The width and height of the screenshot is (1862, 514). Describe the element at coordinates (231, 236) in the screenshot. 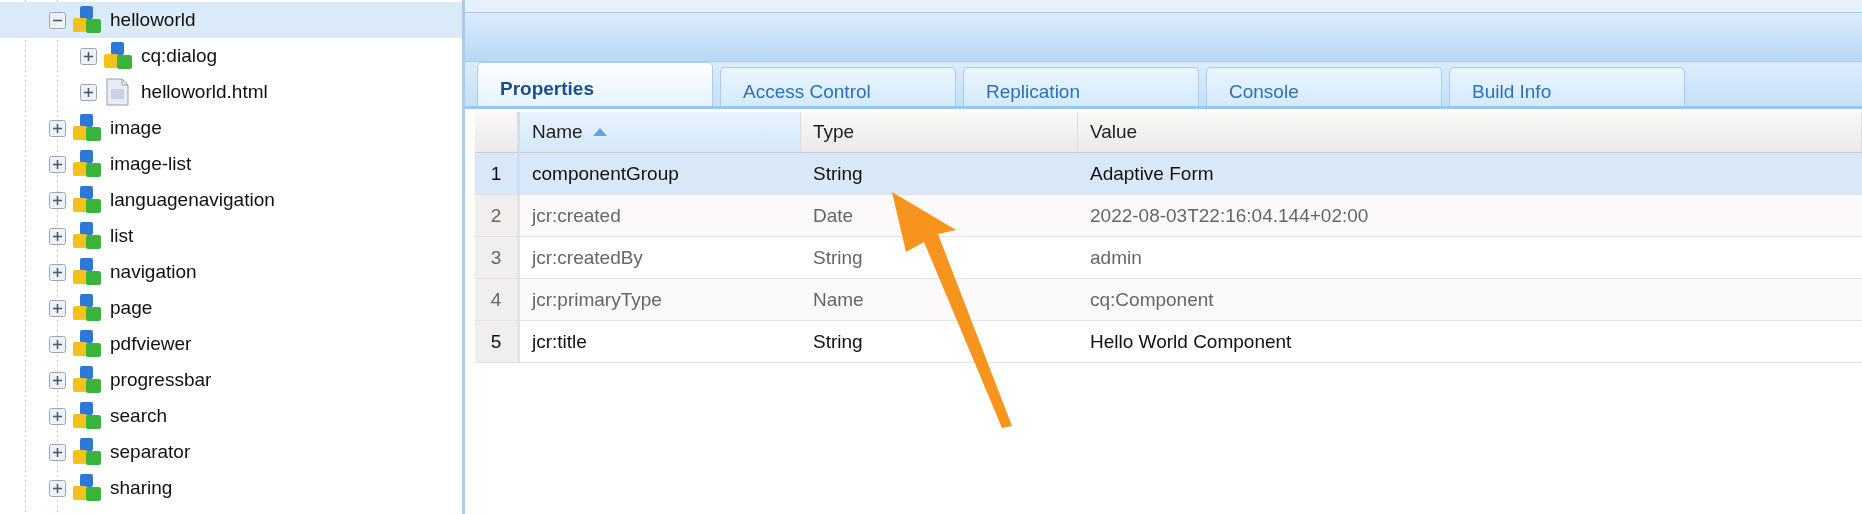

I see `tree-item: list` at that location.